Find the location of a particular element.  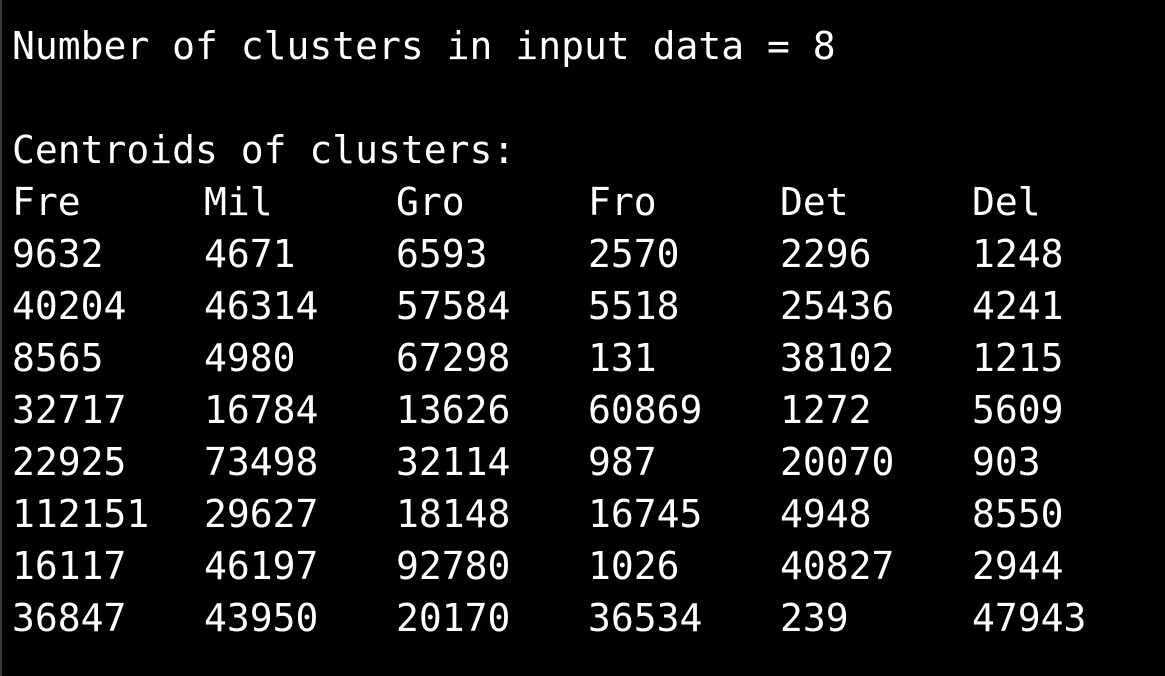

cluster-count-line: Number of clusters in input data = 8 is located at coordinates (424, 46).